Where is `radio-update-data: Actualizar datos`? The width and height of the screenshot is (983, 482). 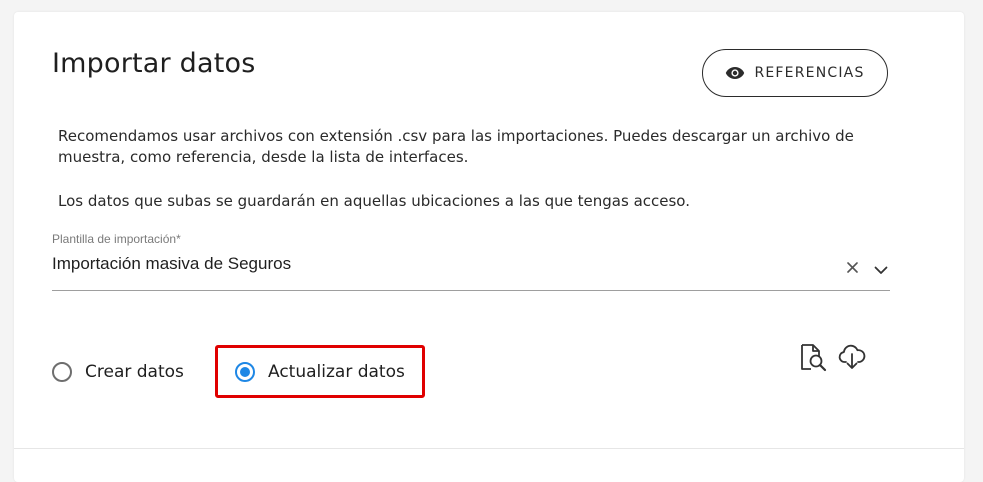 radio-update-data: Actualizar datos is located at coordinates (320, 372).